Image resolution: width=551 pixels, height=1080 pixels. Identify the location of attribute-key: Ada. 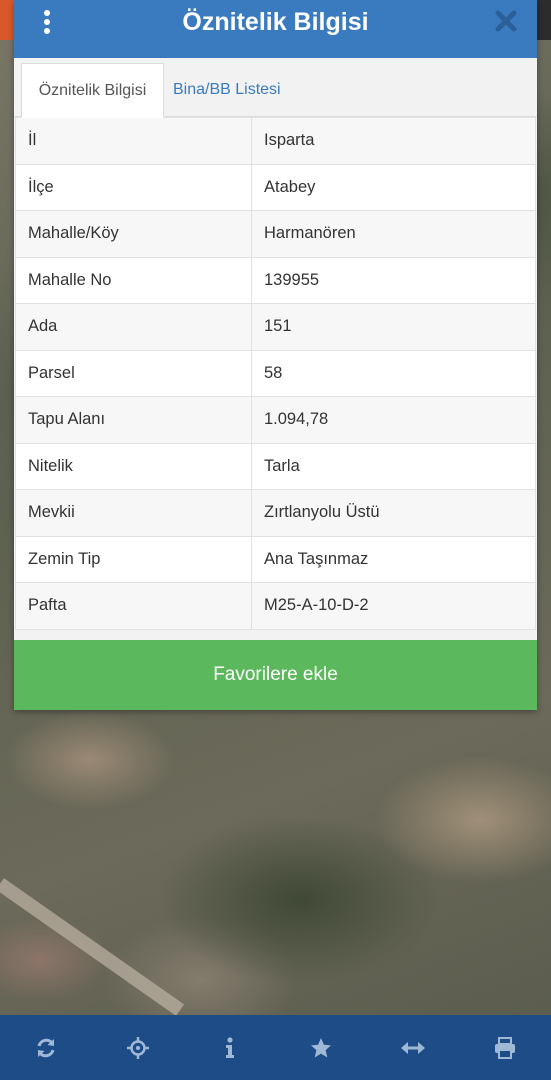
(133, 327).